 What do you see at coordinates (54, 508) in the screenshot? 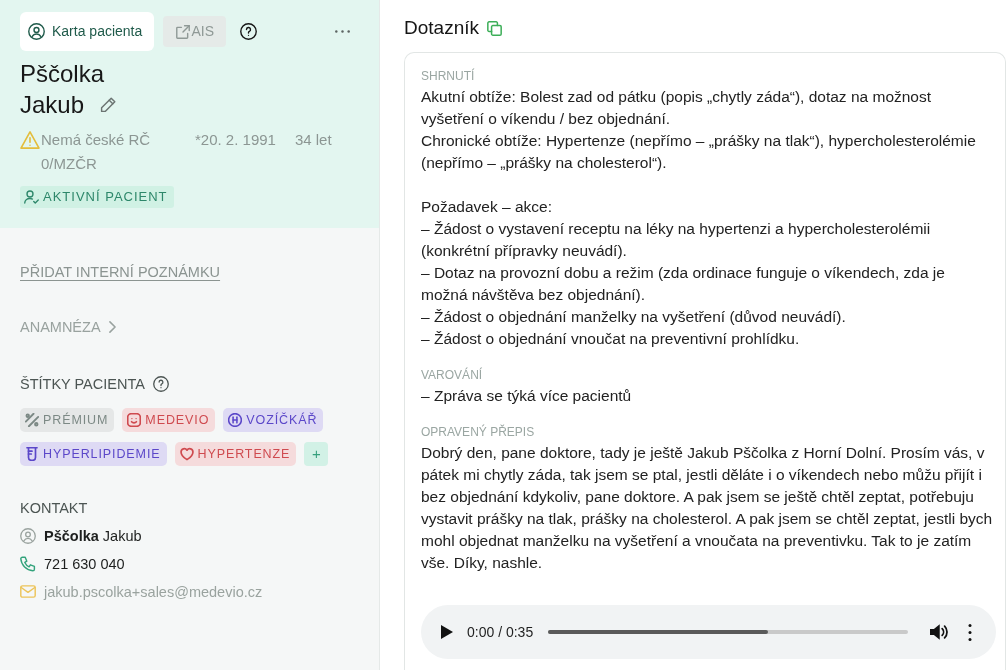
I see `contact-heading: KONTAKT` at bounding box center [54, 508].